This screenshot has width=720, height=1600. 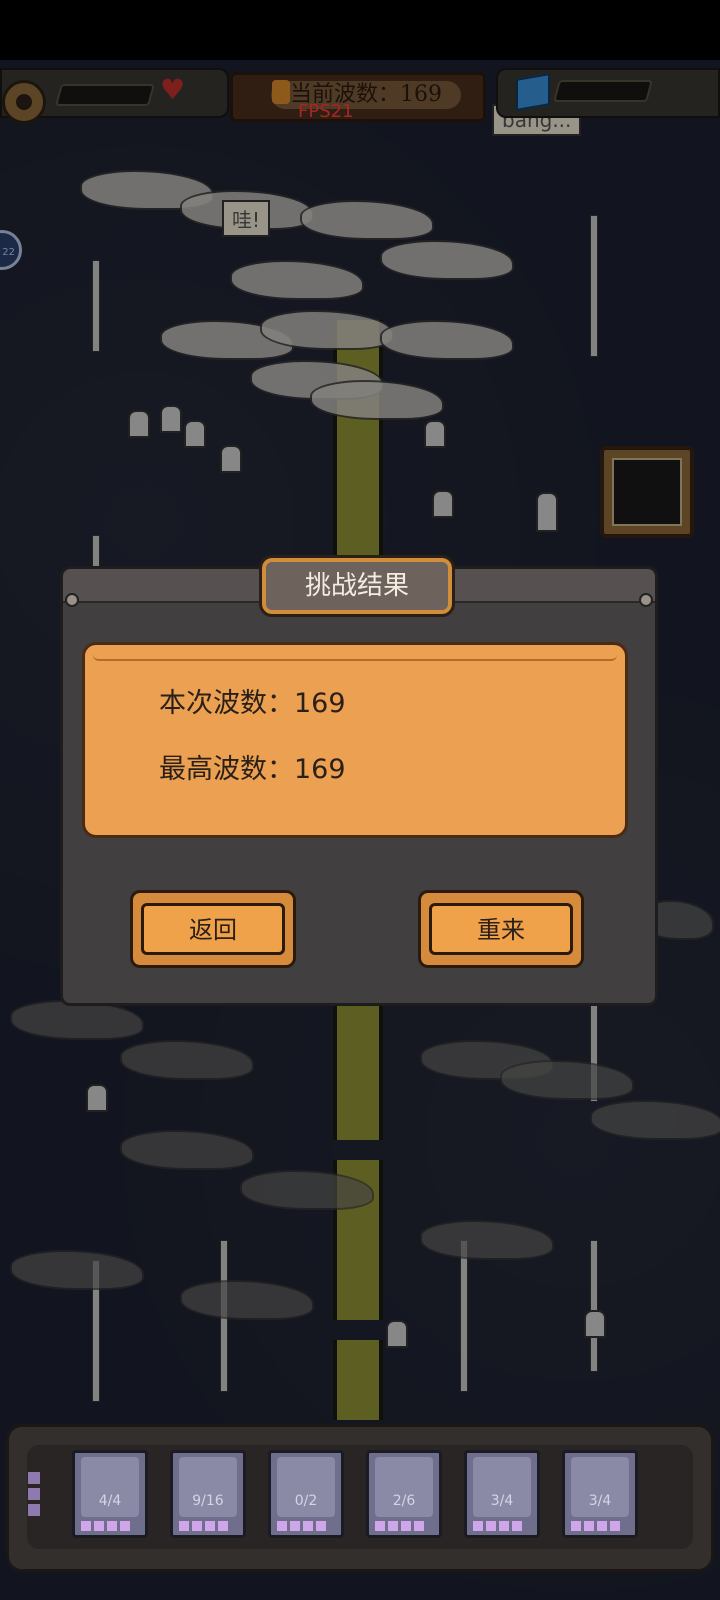 I want to click on status-bar, so click(x=360, y=30).